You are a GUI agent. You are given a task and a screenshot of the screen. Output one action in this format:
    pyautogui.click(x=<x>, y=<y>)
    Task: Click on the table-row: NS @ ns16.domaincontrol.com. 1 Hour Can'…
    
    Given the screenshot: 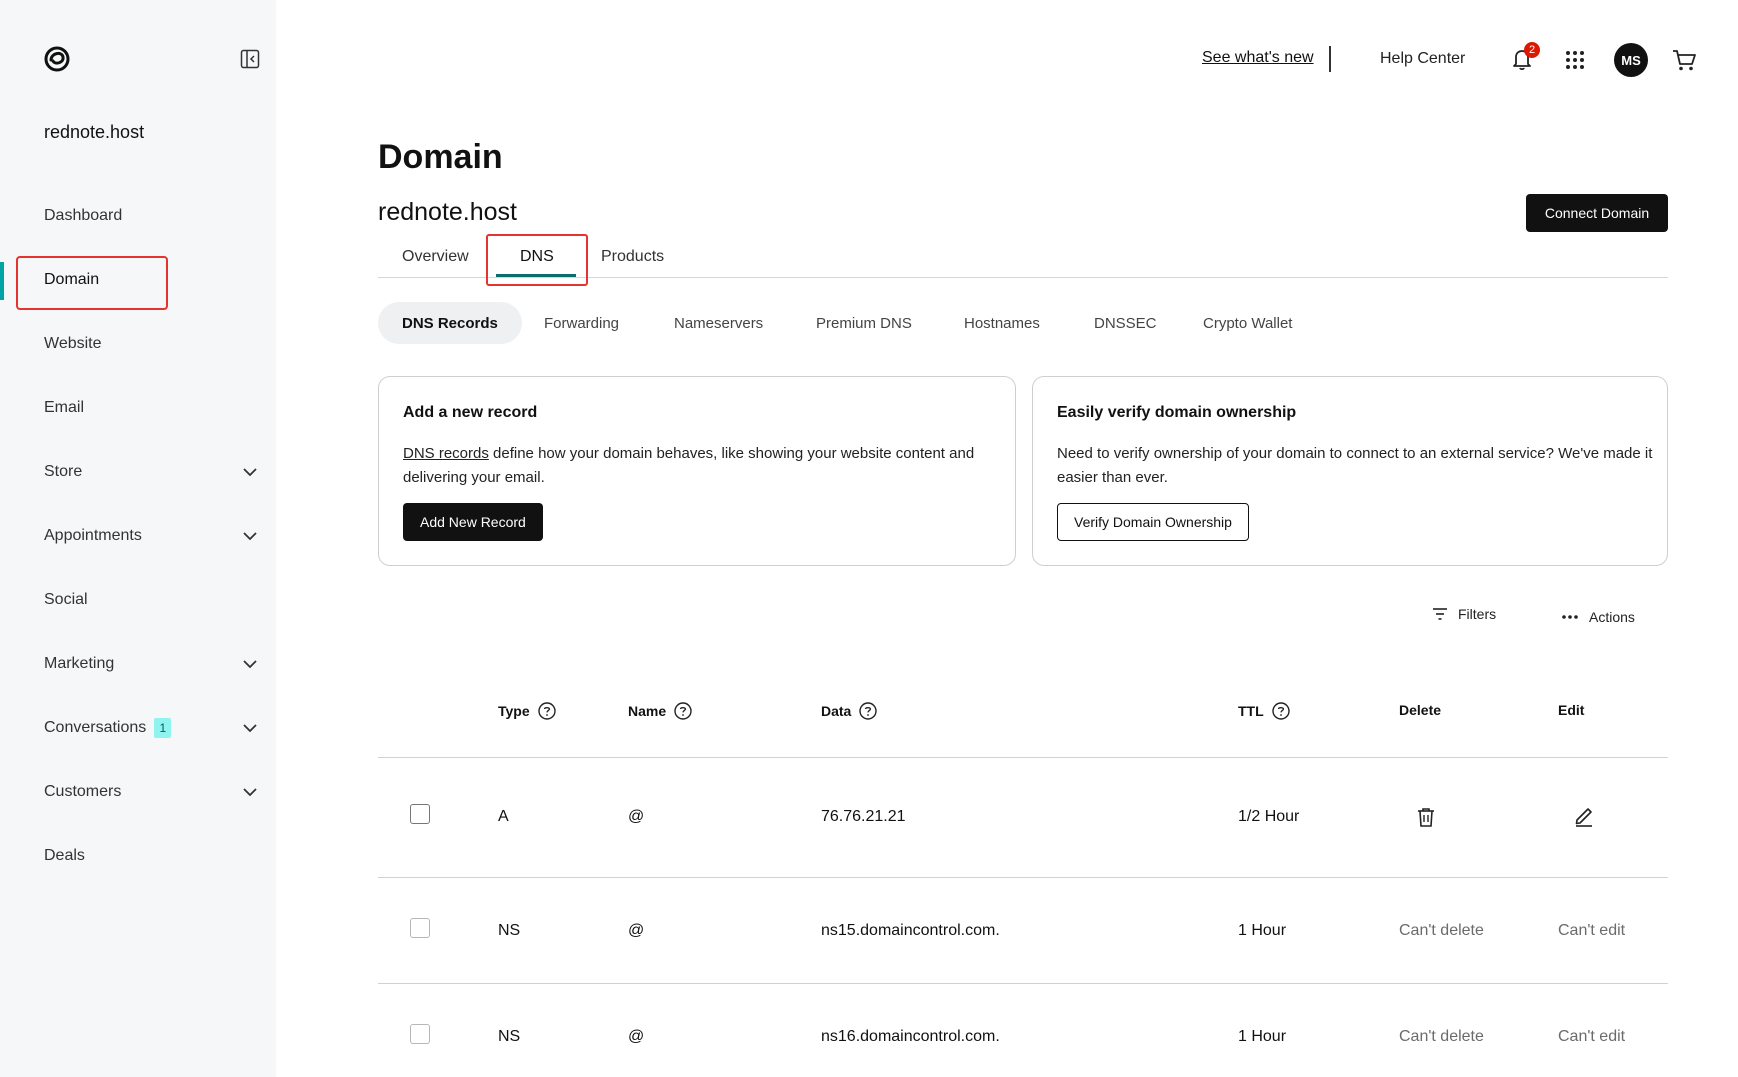 What is the action you would take?
    pyautogui.click(x=1023, y=1030)
    